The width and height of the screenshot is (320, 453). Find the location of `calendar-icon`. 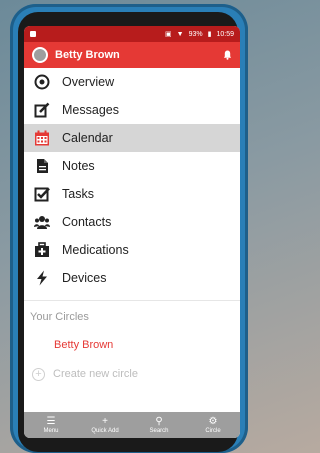

calendar-icon is located at coordinates (42, 138).